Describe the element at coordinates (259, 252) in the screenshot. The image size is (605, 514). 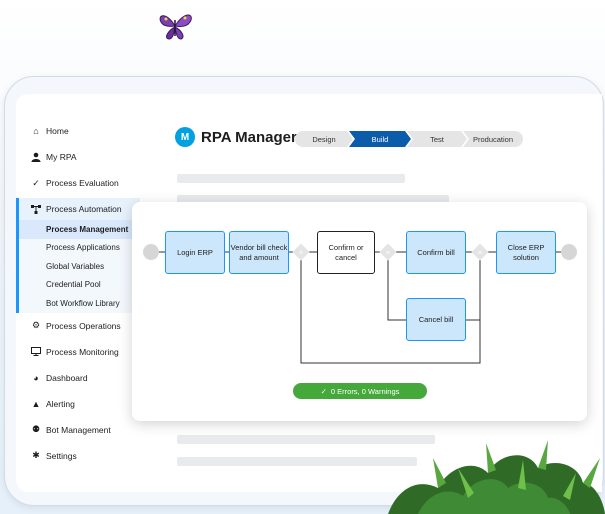
I see `flow-node-vendor-bill-check: Vendor bill check and amount` at that location.